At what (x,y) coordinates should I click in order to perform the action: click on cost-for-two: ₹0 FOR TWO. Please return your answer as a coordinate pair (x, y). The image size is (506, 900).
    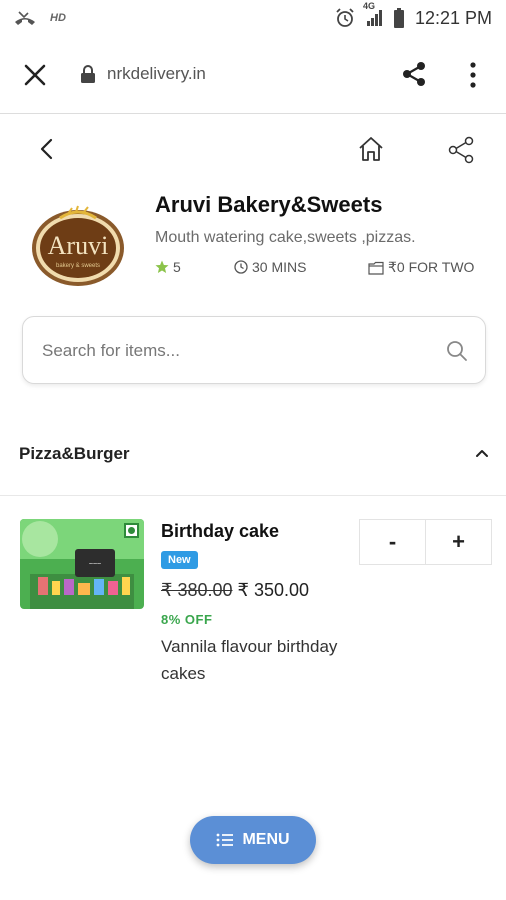
    Looking at the image, I should click on (421, 267).